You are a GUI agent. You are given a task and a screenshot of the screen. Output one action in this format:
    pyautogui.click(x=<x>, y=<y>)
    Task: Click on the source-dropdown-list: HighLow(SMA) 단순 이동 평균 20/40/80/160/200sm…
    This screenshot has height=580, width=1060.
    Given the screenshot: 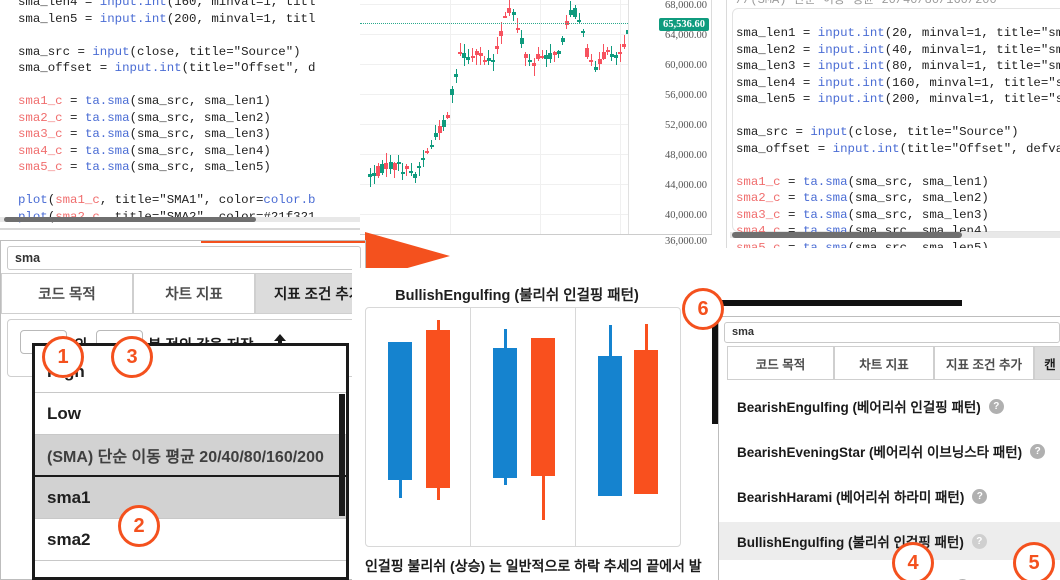 What is the action you would take?
    pyautogui.click(x=190, y=461)
    